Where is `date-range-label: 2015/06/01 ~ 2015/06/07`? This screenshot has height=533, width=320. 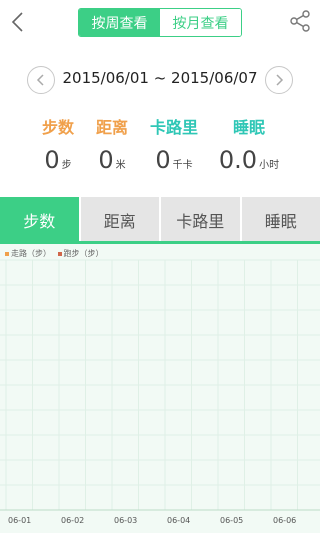 date-range-label: 2015/06/01 ~ 2015/06/07 is located at coordinates (160, 78).